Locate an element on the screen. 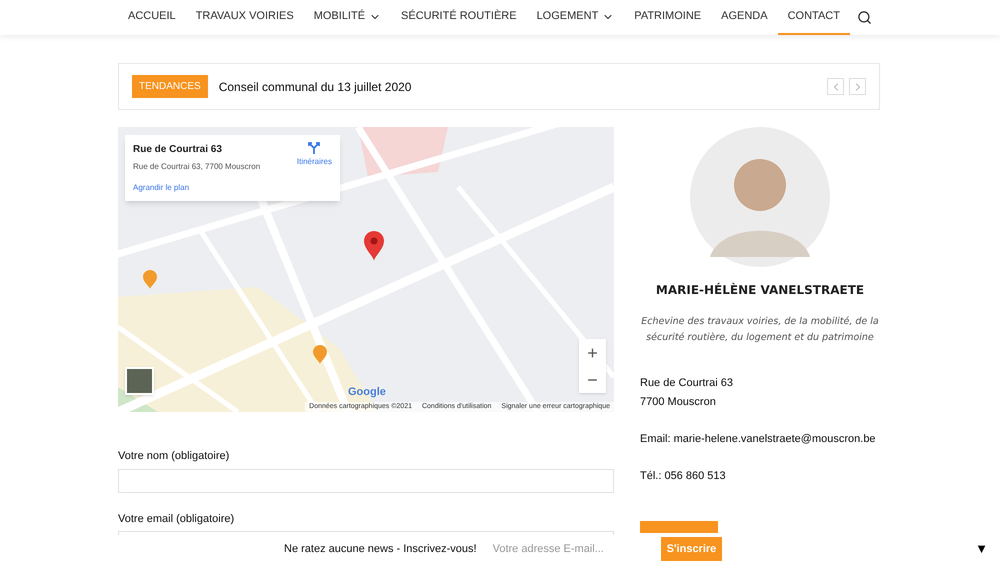 The width and height of the screenshot is (1000, 563). scroll-down-arrow: ▼ is located at coordinates (981, 549).